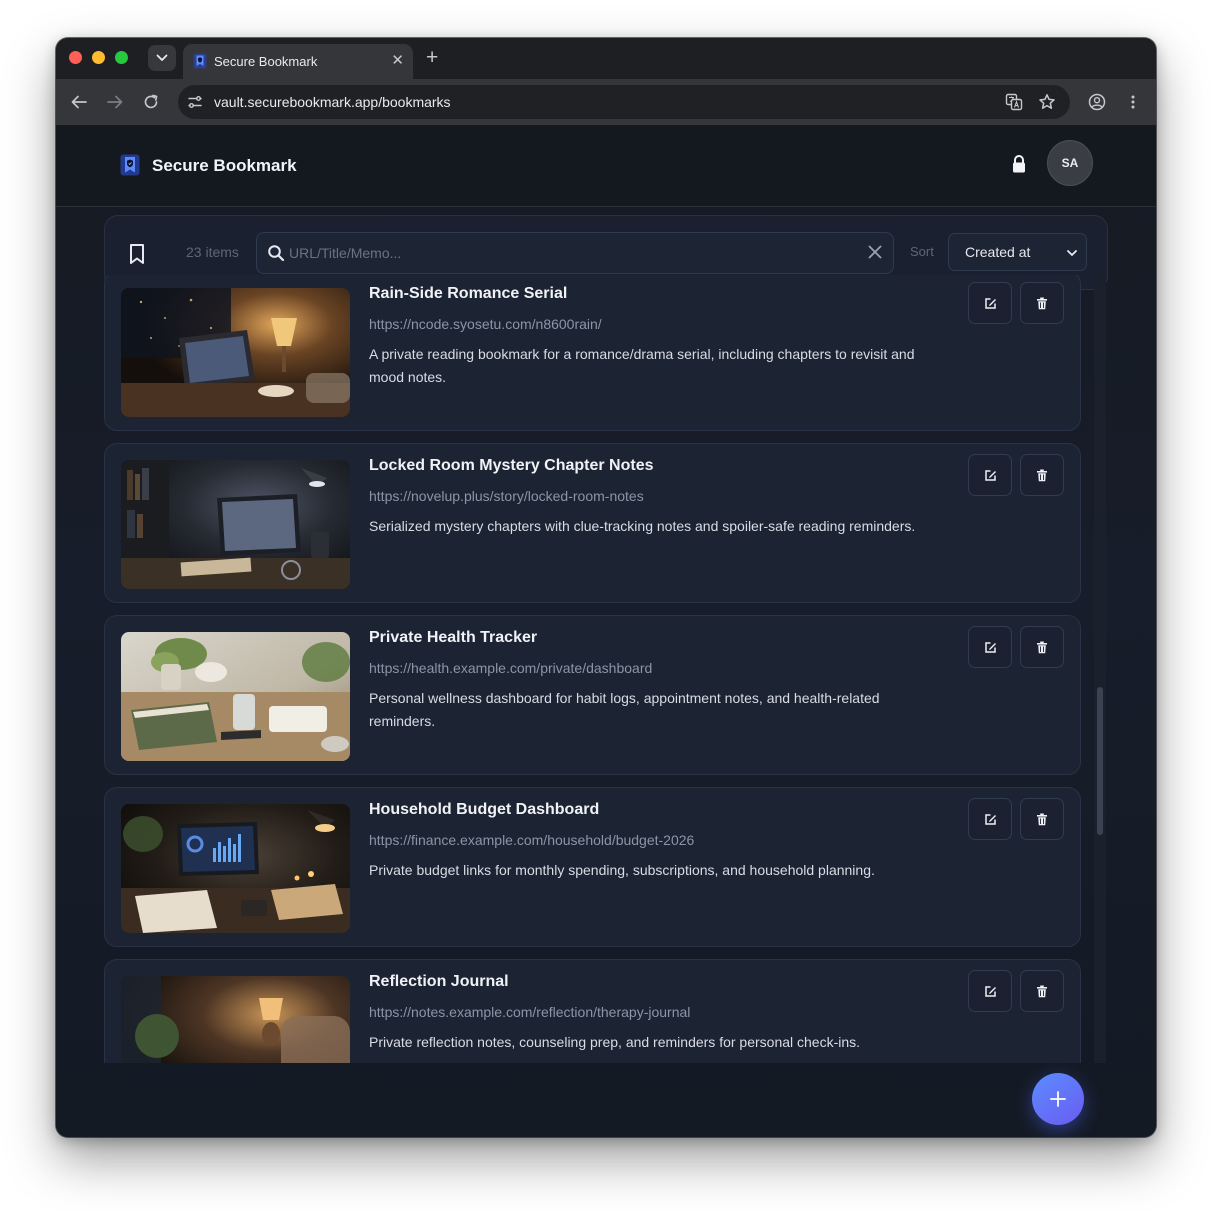 This screenshot has height=1212, width=1212. Describe the element at coordinates (115, 102) in the screenshot. I see `forward-icon` at that location.